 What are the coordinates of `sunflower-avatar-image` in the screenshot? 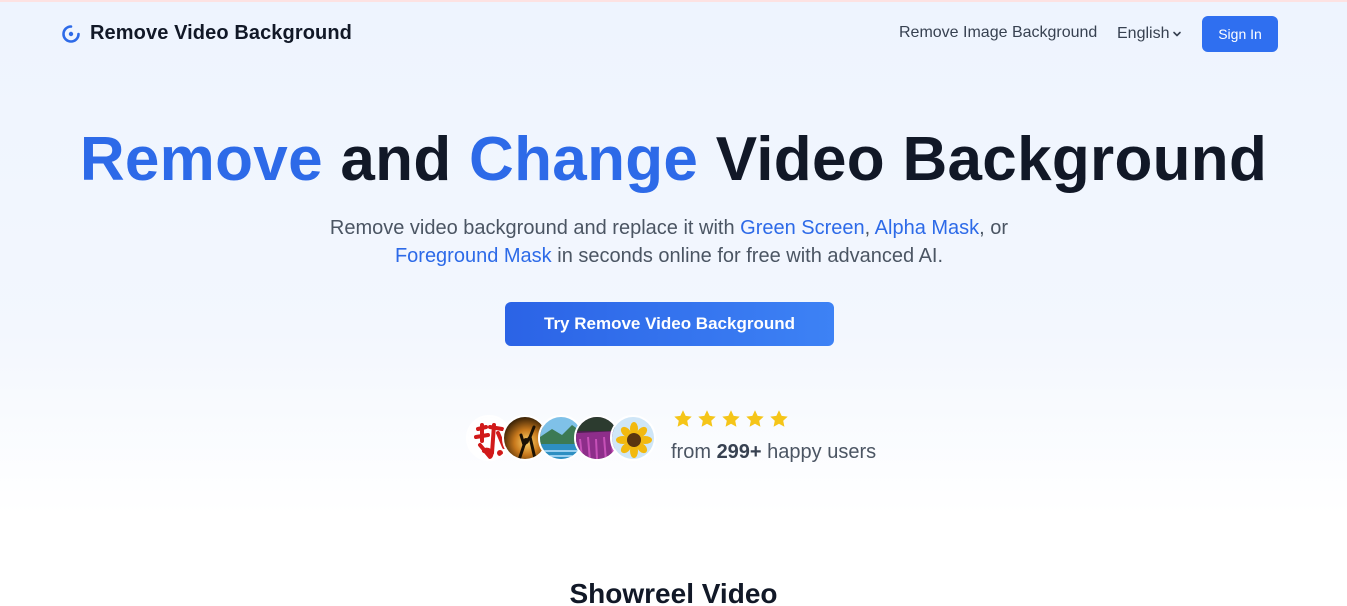 It's located at (633, 438).